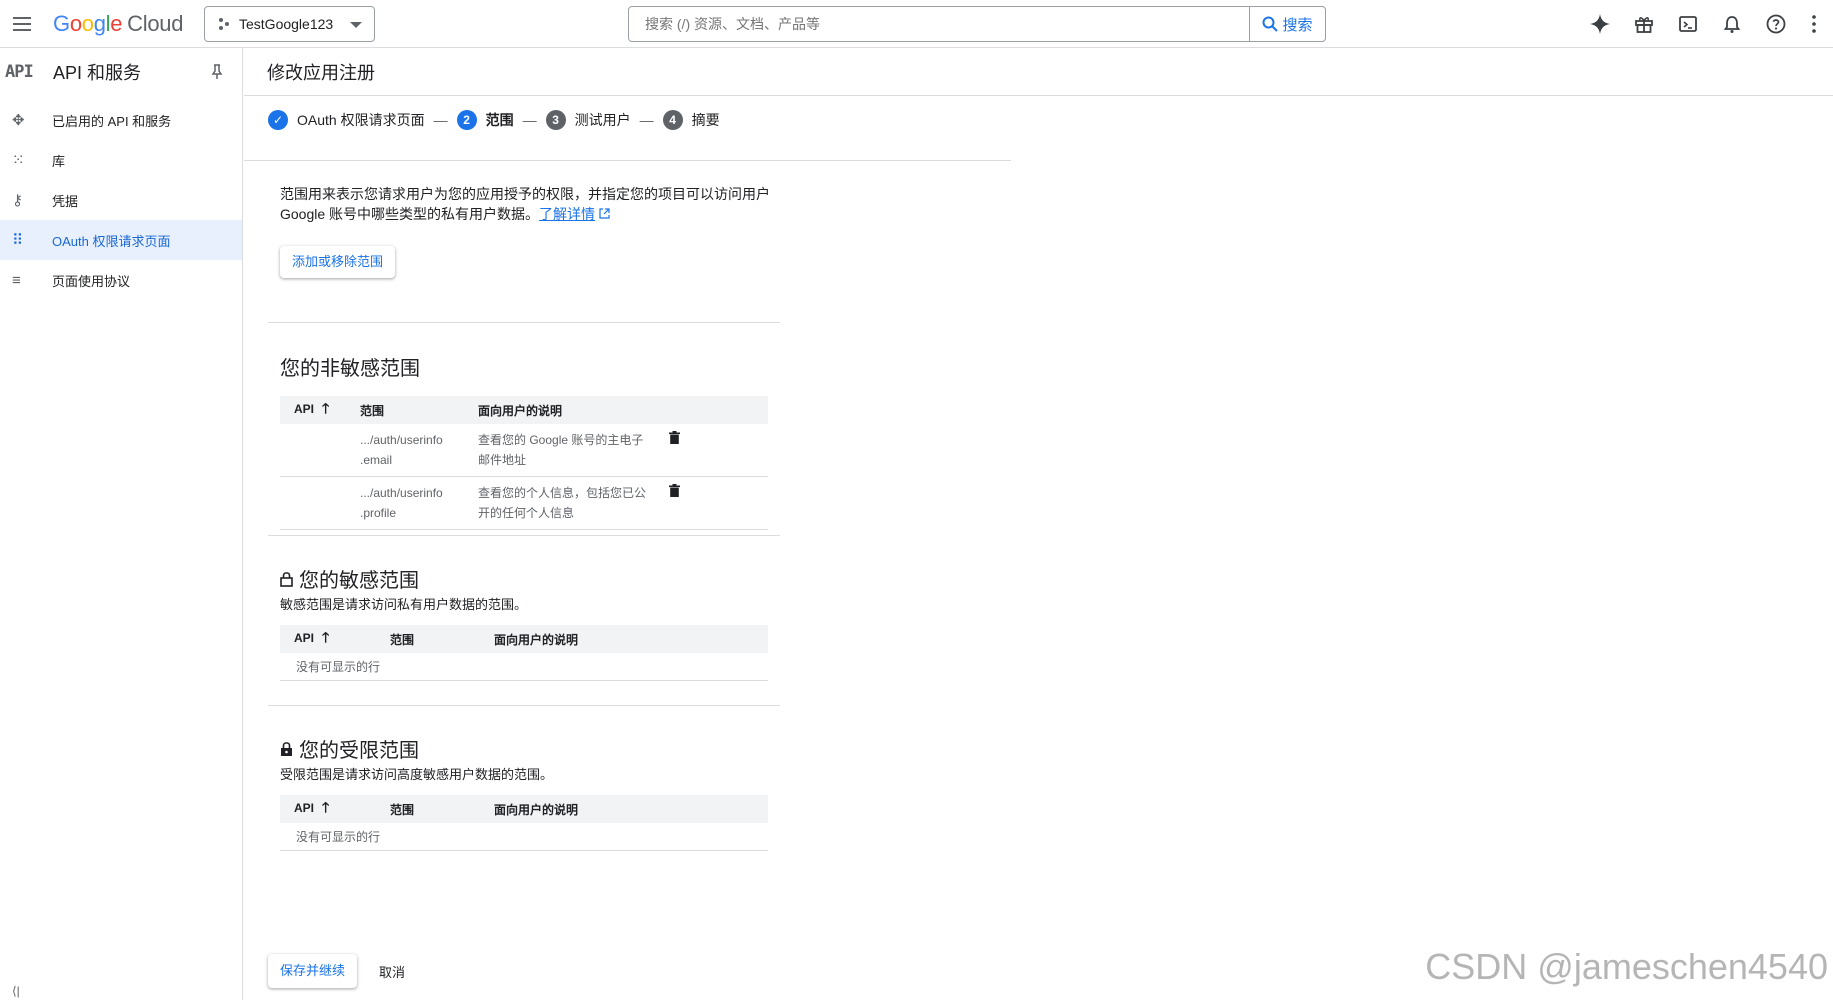  I want to click on col-scope-header: 范围, so click(402, 809).